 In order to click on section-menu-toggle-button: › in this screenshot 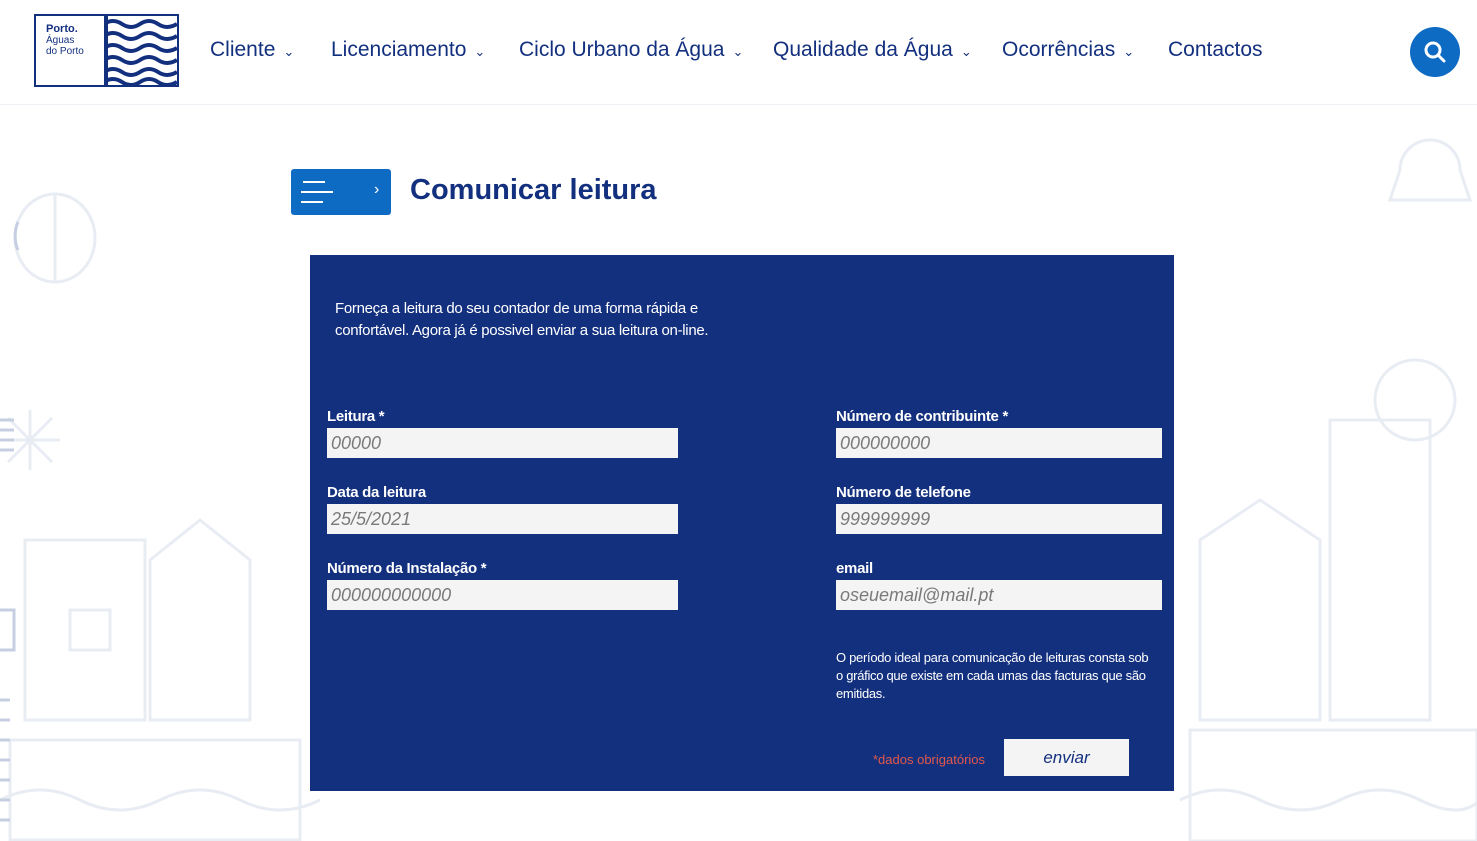, I will do `click(341, 192)`.